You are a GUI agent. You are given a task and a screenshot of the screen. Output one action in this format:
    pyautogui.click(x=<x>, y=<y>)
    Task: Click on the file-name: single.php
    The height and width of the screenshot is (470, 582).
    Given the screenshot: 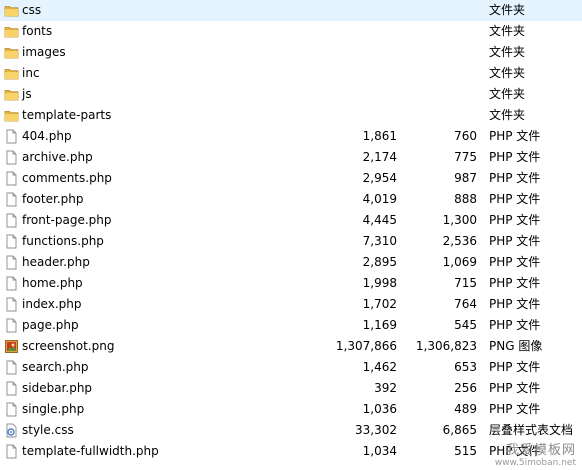 What is the action you would take?
    pyautogui.click(x=53, y=409)
    